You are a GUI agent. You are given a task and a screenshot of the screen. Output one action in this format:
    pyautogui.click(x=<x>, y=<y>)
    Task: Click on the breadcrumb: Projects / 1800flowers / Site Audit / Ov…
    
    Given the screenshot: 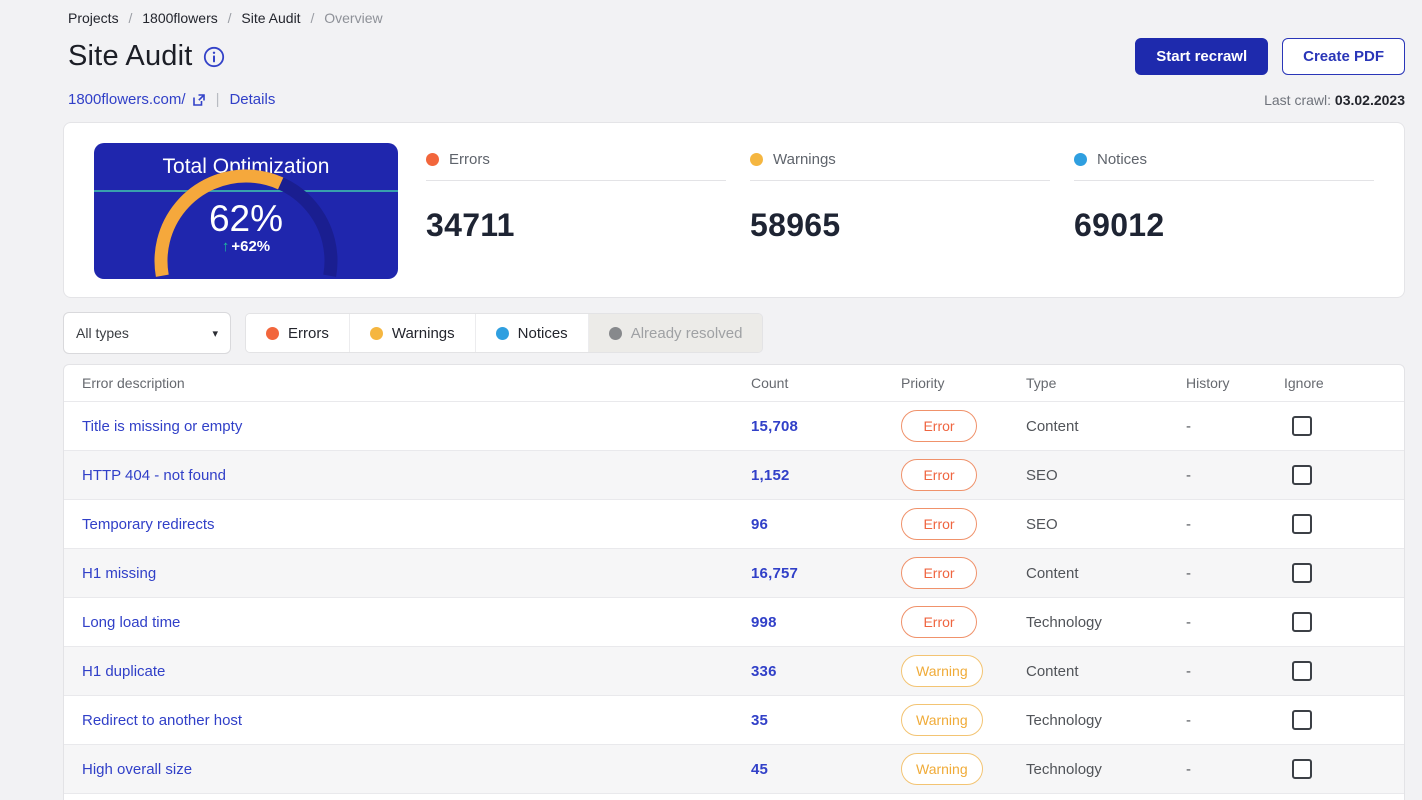 What is the action you would take?
    pyautogui.click(x=734, y=17)
    